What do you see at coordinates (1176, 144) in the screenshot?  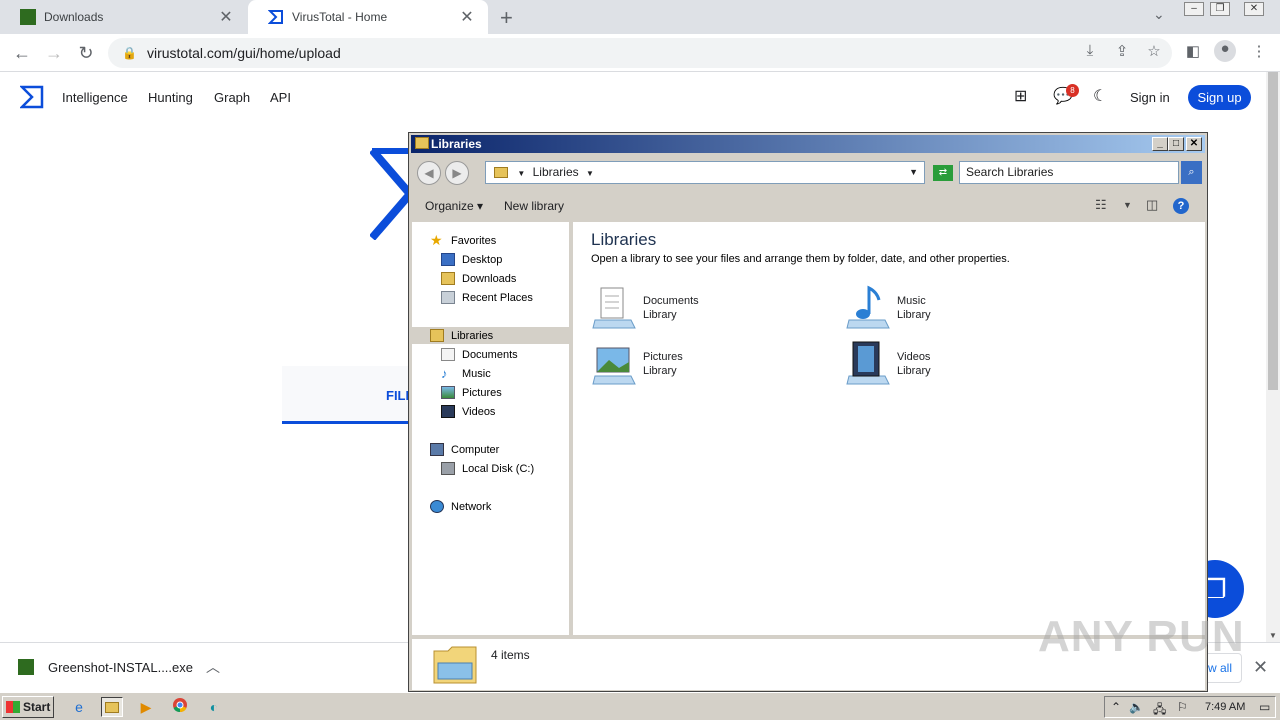 I see `maximize-icon: □` at bounding box center [1176, 144].